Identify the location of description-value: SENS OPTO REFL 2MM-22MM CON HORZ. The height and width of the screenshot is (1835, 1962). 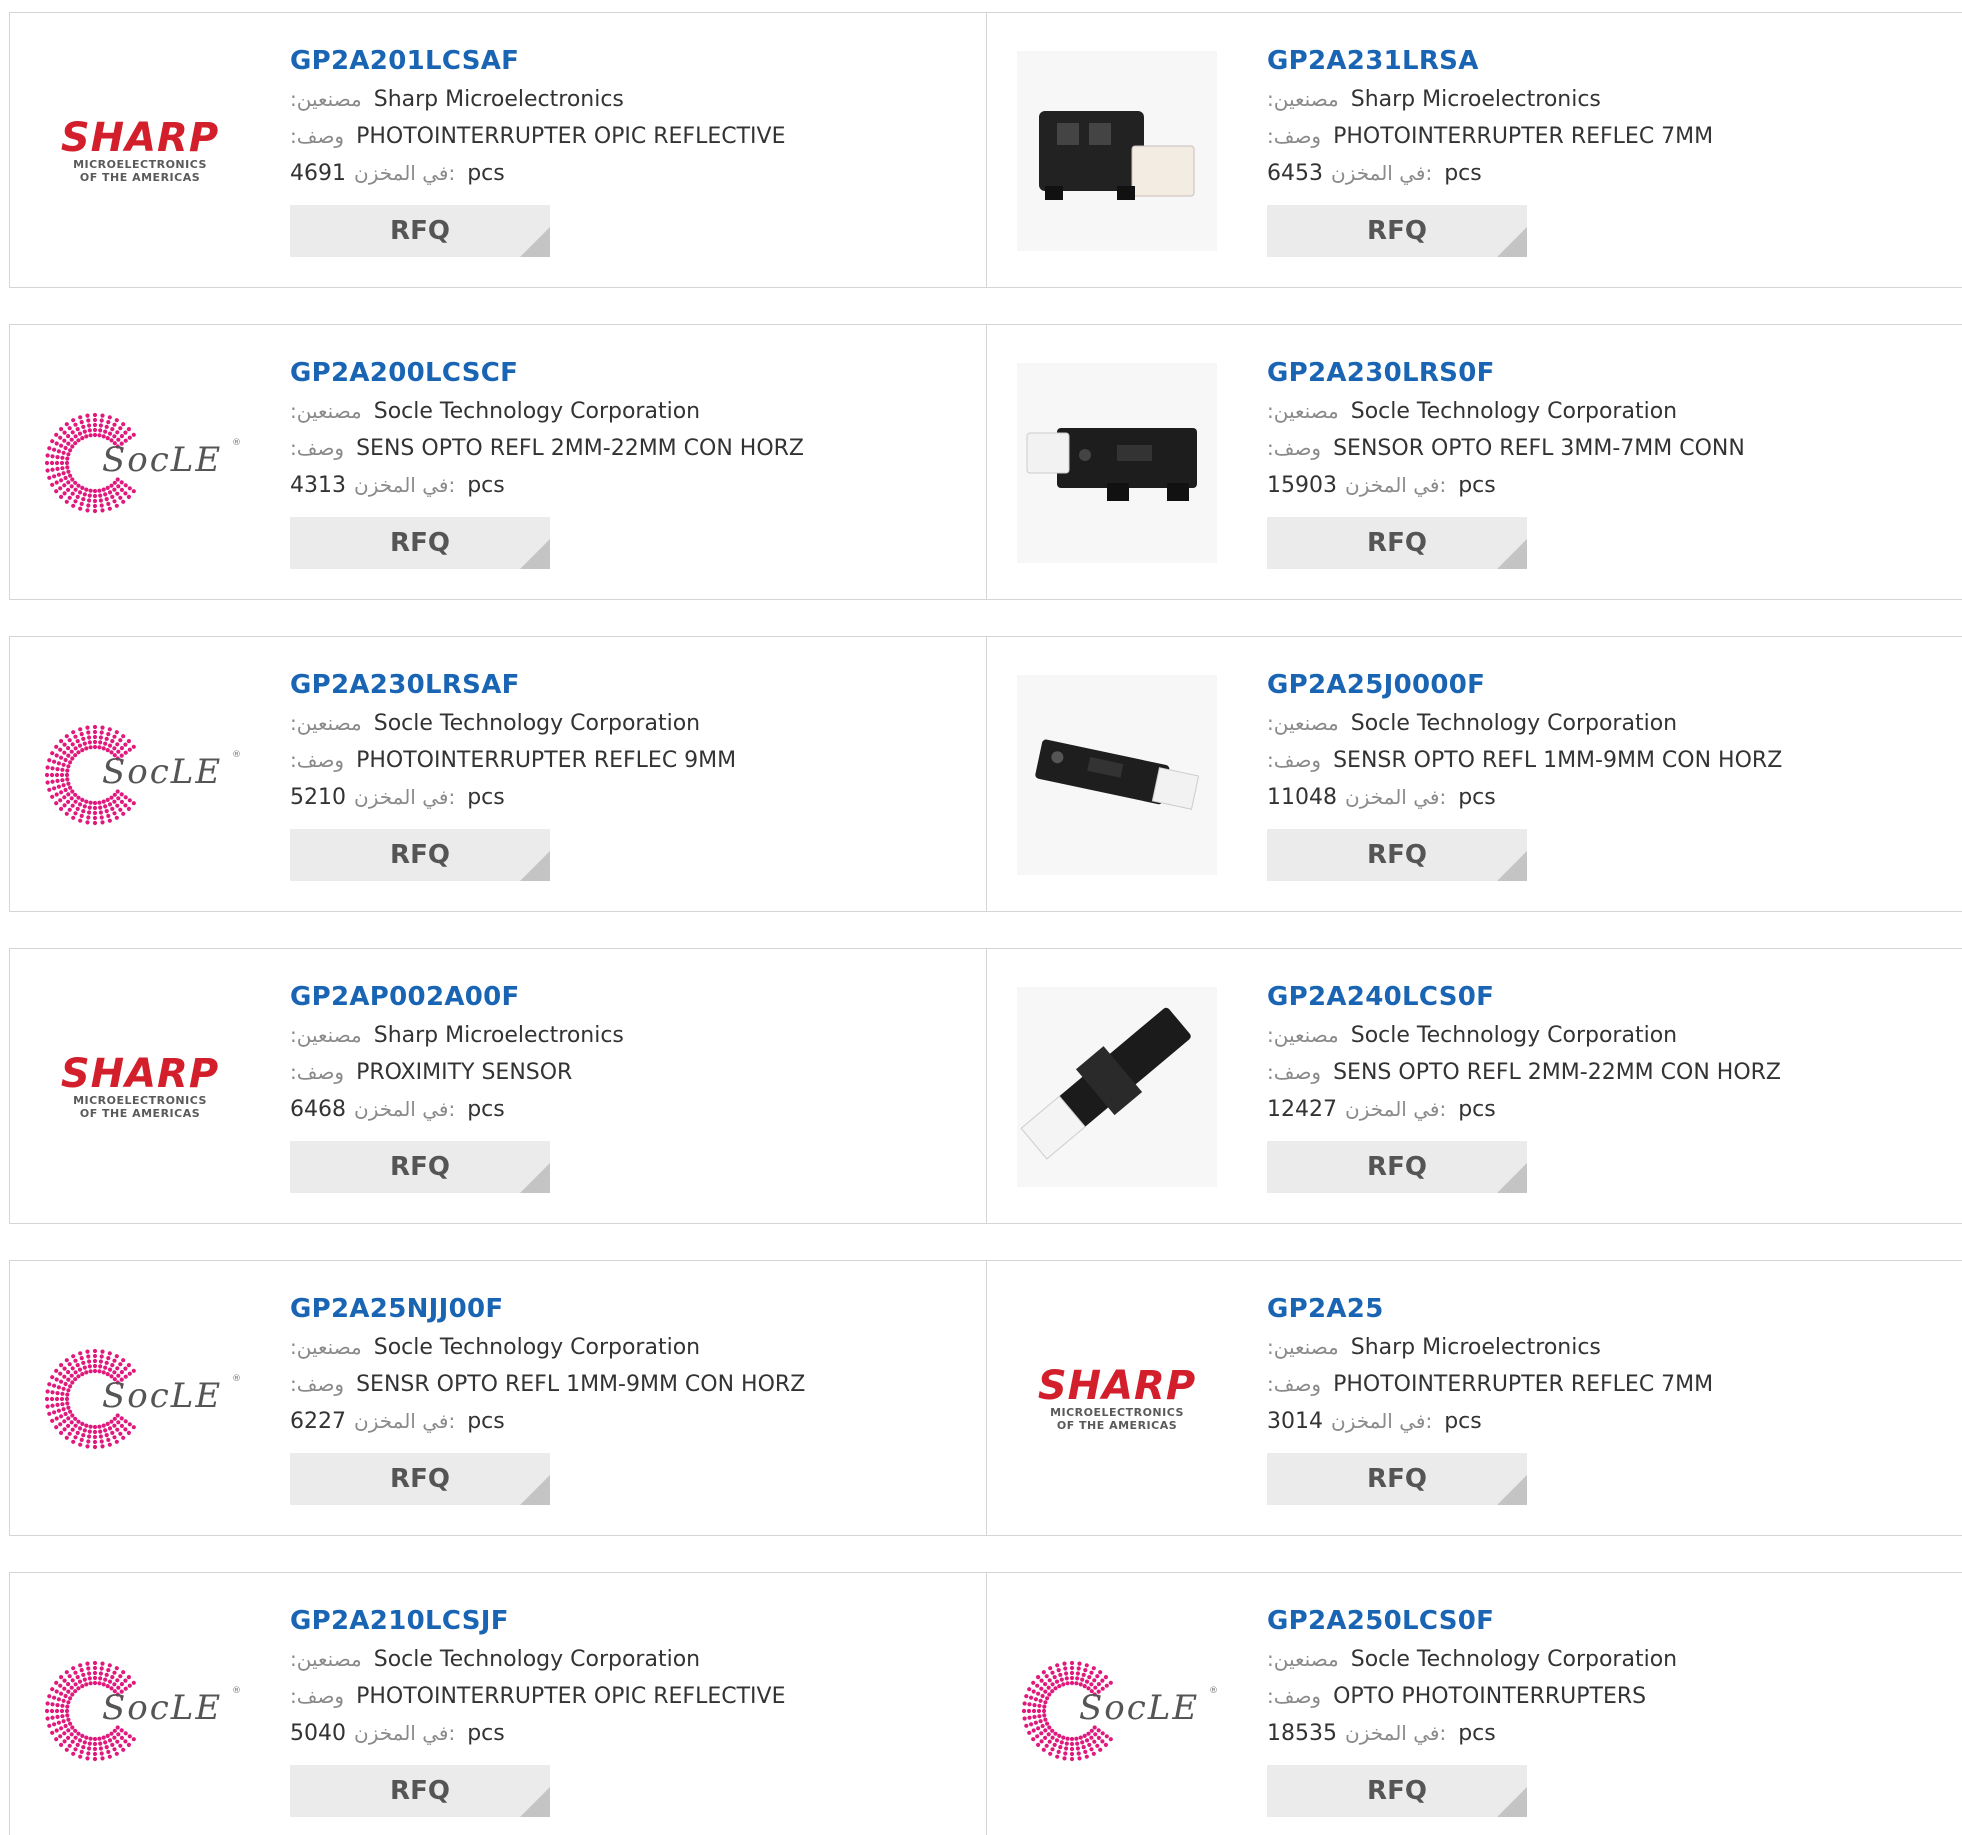
(580, 448).